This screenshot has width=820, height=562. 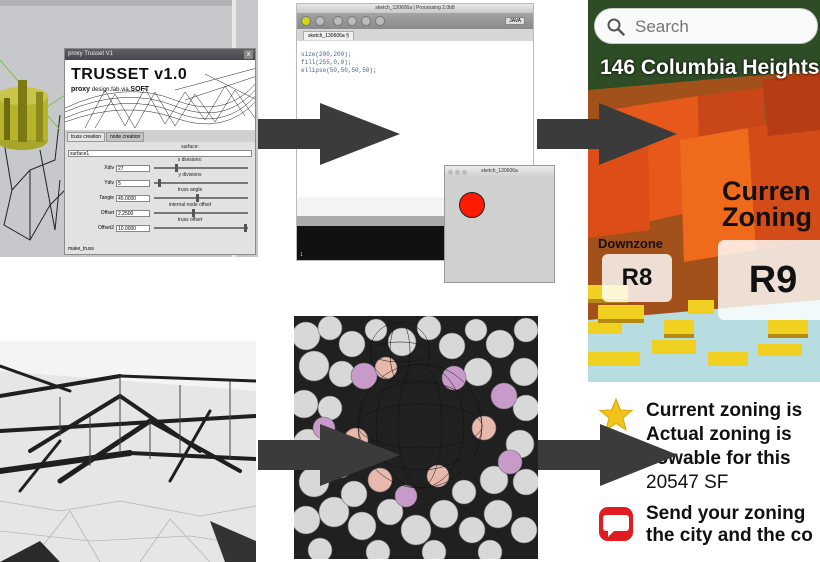 I want to click on stop-button, so click(x=320, y=21).